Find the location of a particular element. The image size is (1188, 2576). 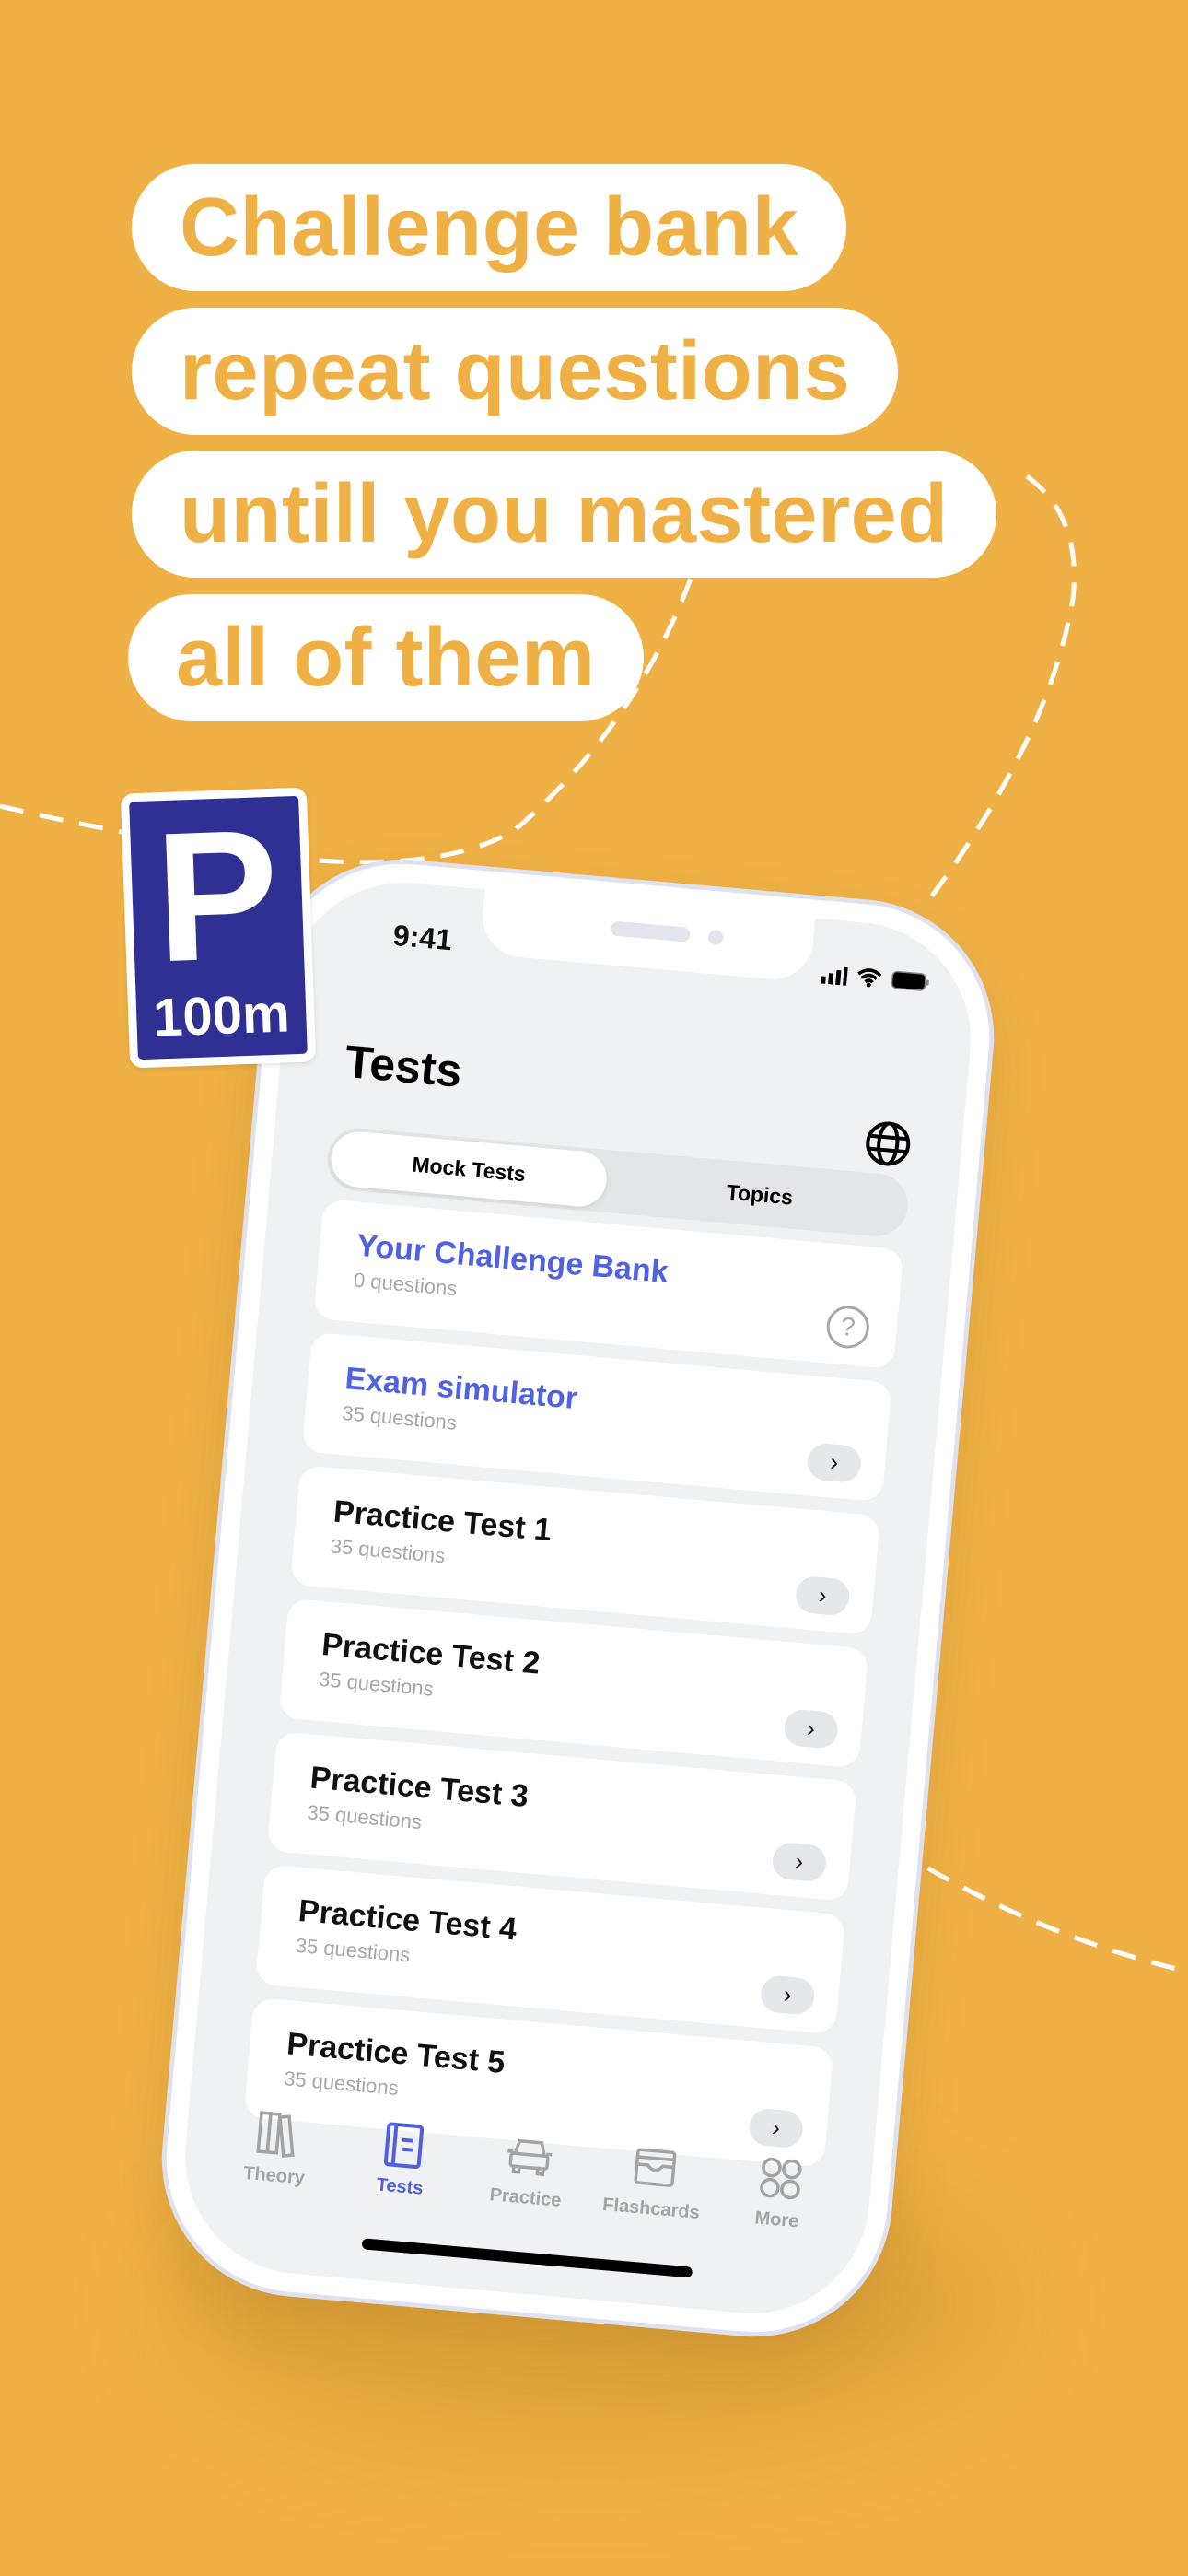

globe-icon is located at coordinates (888, 1143).